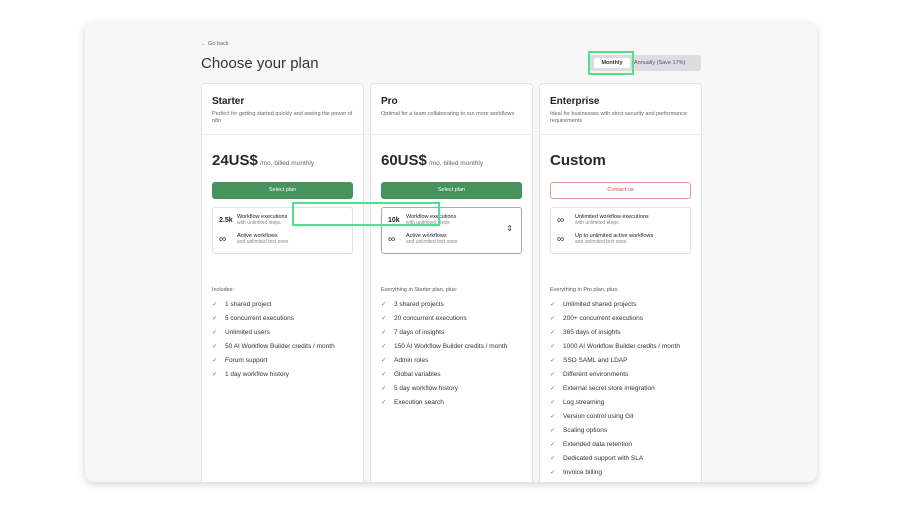 This screenshot has height=507, width=901. Describe the element at coordinates (624, 336) in the screenshot. I see `list-item: ✓ 365 days of insights` at that location.